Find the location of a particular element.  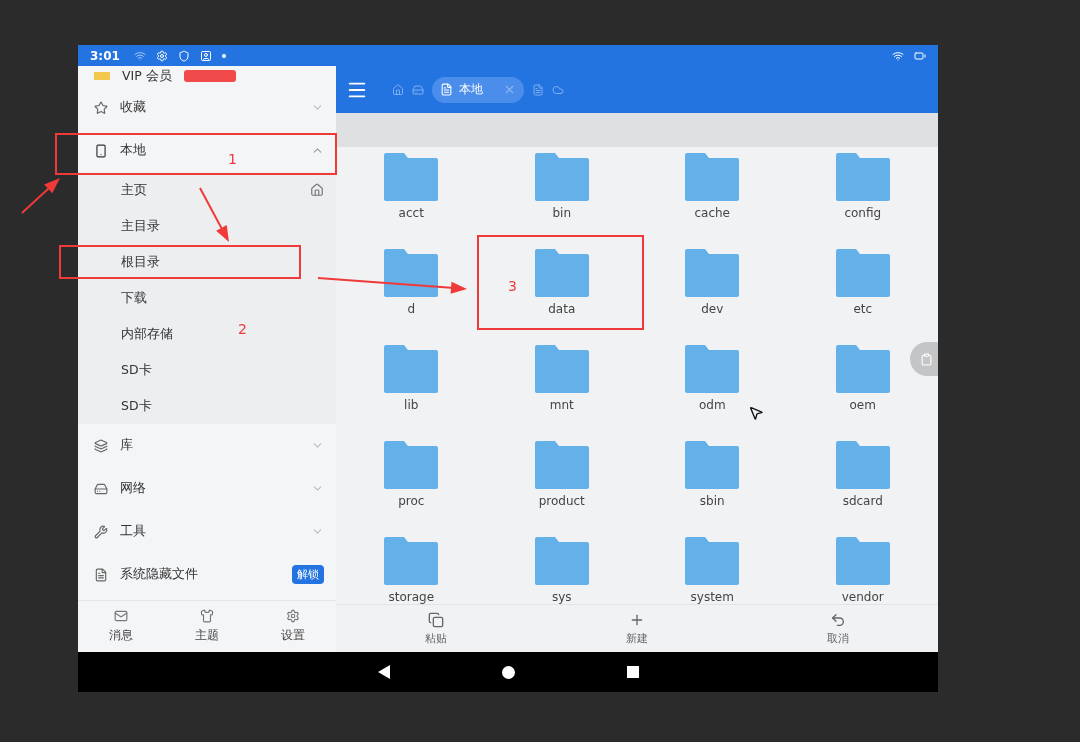

action-button: 新建 is located at coordinates (637, 628).